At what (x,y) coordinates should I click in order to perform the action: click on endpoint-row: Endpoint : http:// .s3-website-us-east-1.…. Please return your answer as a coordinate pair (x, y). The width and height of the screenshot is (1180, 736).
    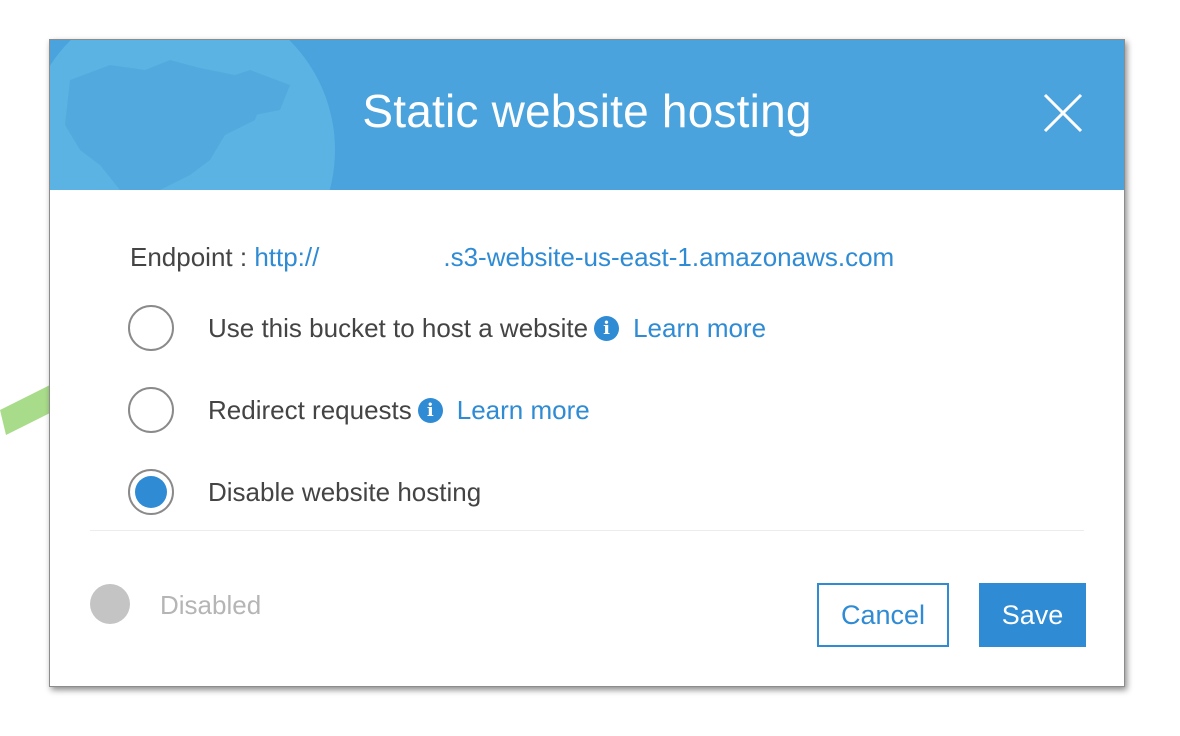
    Looking at the image, I should click on (512, 257).